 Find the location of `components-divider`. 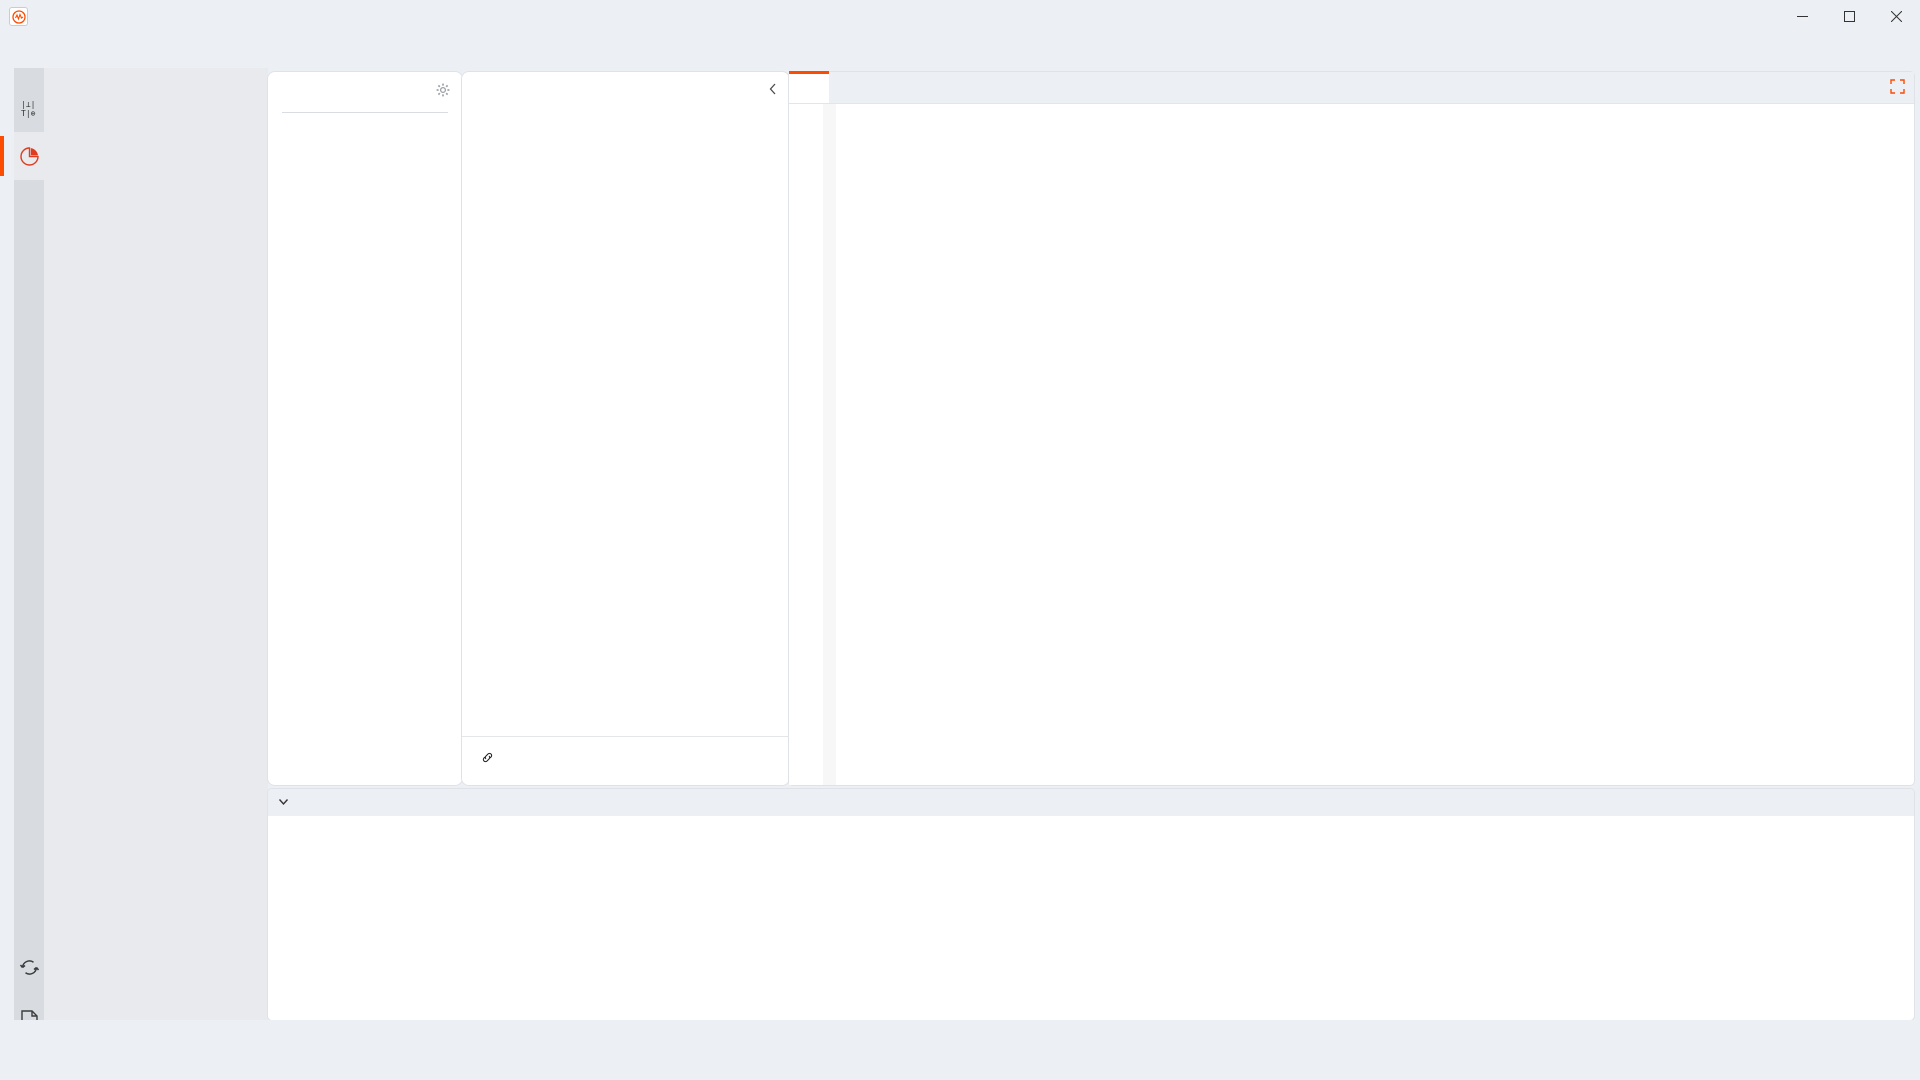

components-divider is located at coordinates (365, 112).